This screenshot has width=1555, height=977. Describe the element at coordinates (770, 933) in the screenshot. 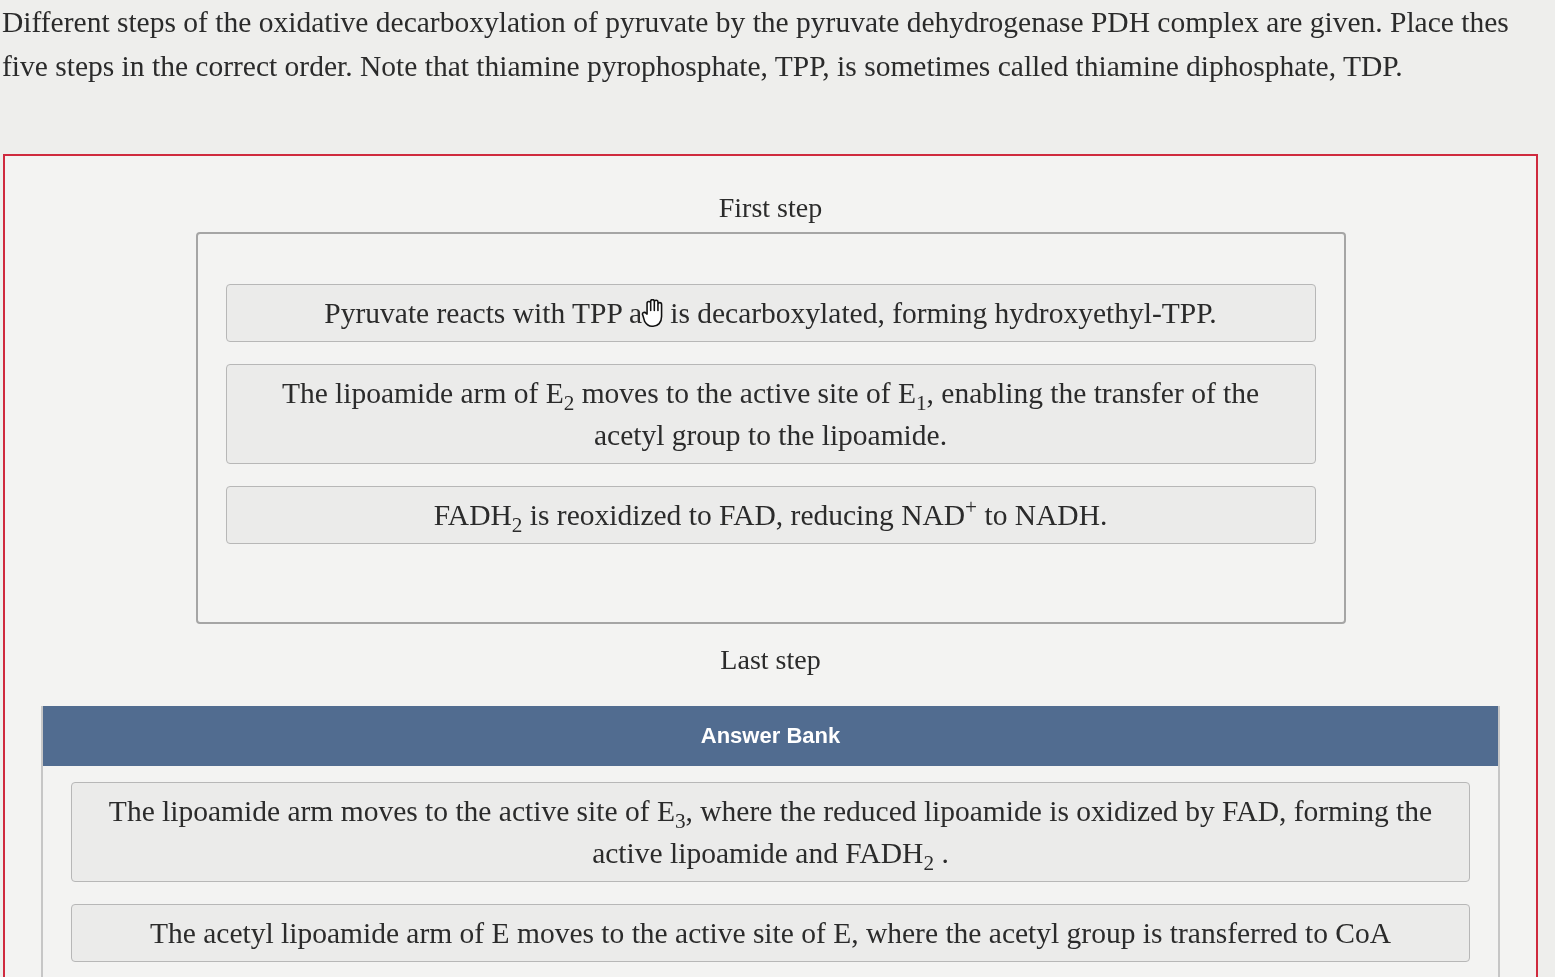

I see `answer-card: The acetyl lipoamide arm of E moves to the active site of E, where the acetyl group is transferred to CoA` at that location.